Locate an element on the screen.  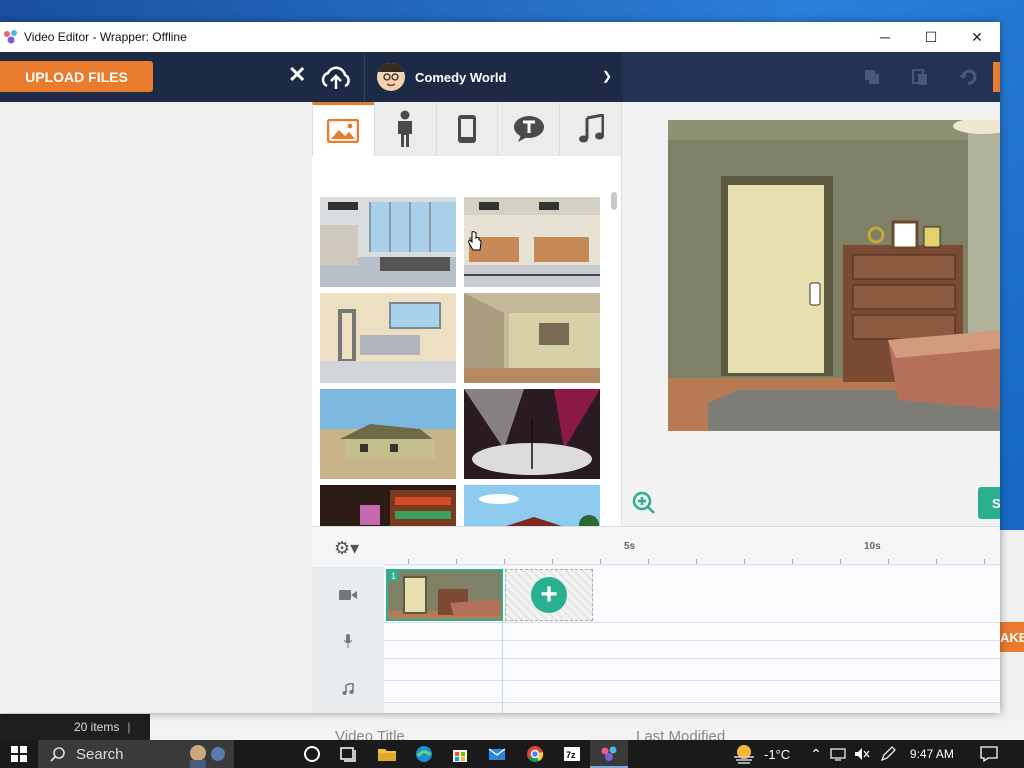
music-note-icon is located at coordinates (591, 128).